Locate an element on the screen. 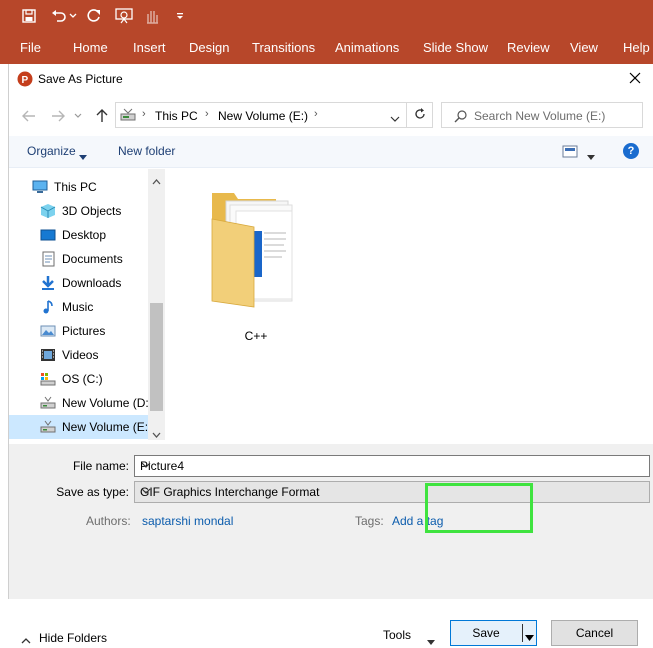 The width and height of the screenshot is (653, 648). nav-item-music: Music is located at coordinates (79, 307).